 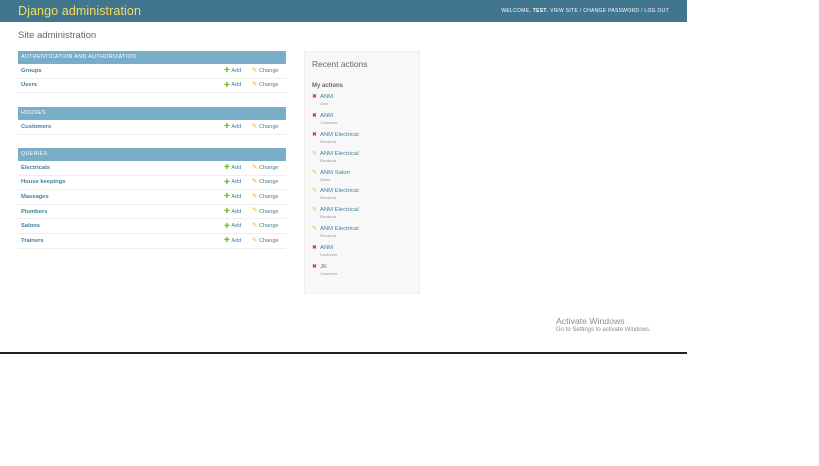 What do you see at coordinates (152, 226) in the screenshot?
I see `model-row: Salons ✚ Add ✎ Change` at bounding box center [152, 226].